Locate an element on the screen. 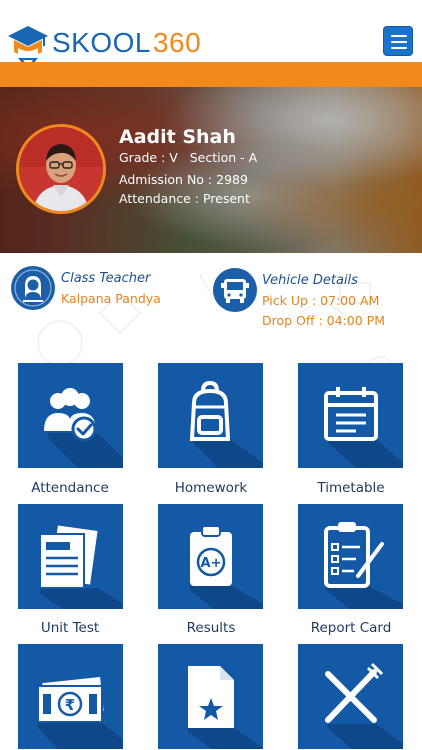  menu-button is located at coordinates (398, 41).